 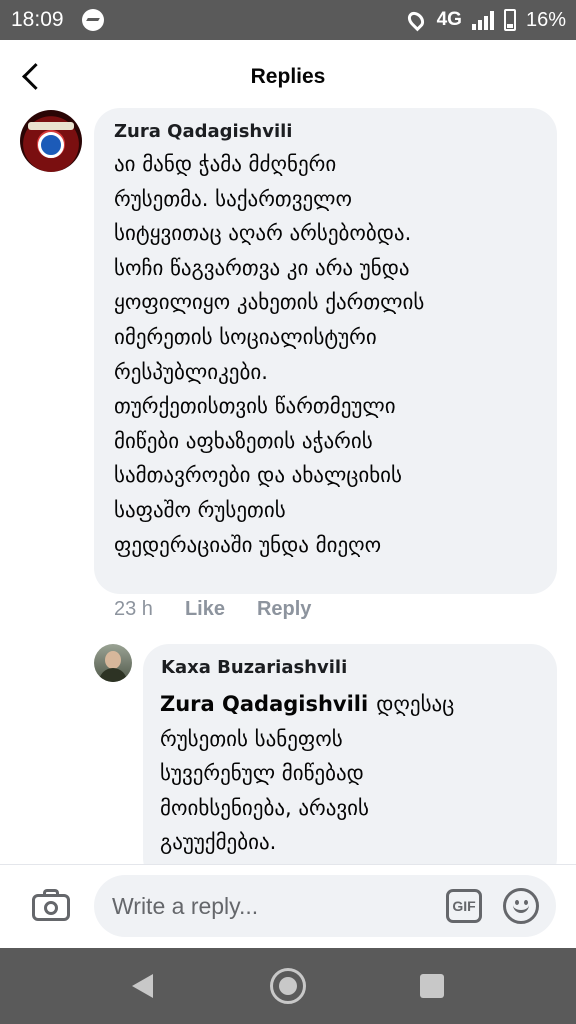 What do you see at coordinates (225, 164) in the screenshot?
I see `comment-line: აი მანდ ჭამა მძღნერი` at bounding box center [225, 164].